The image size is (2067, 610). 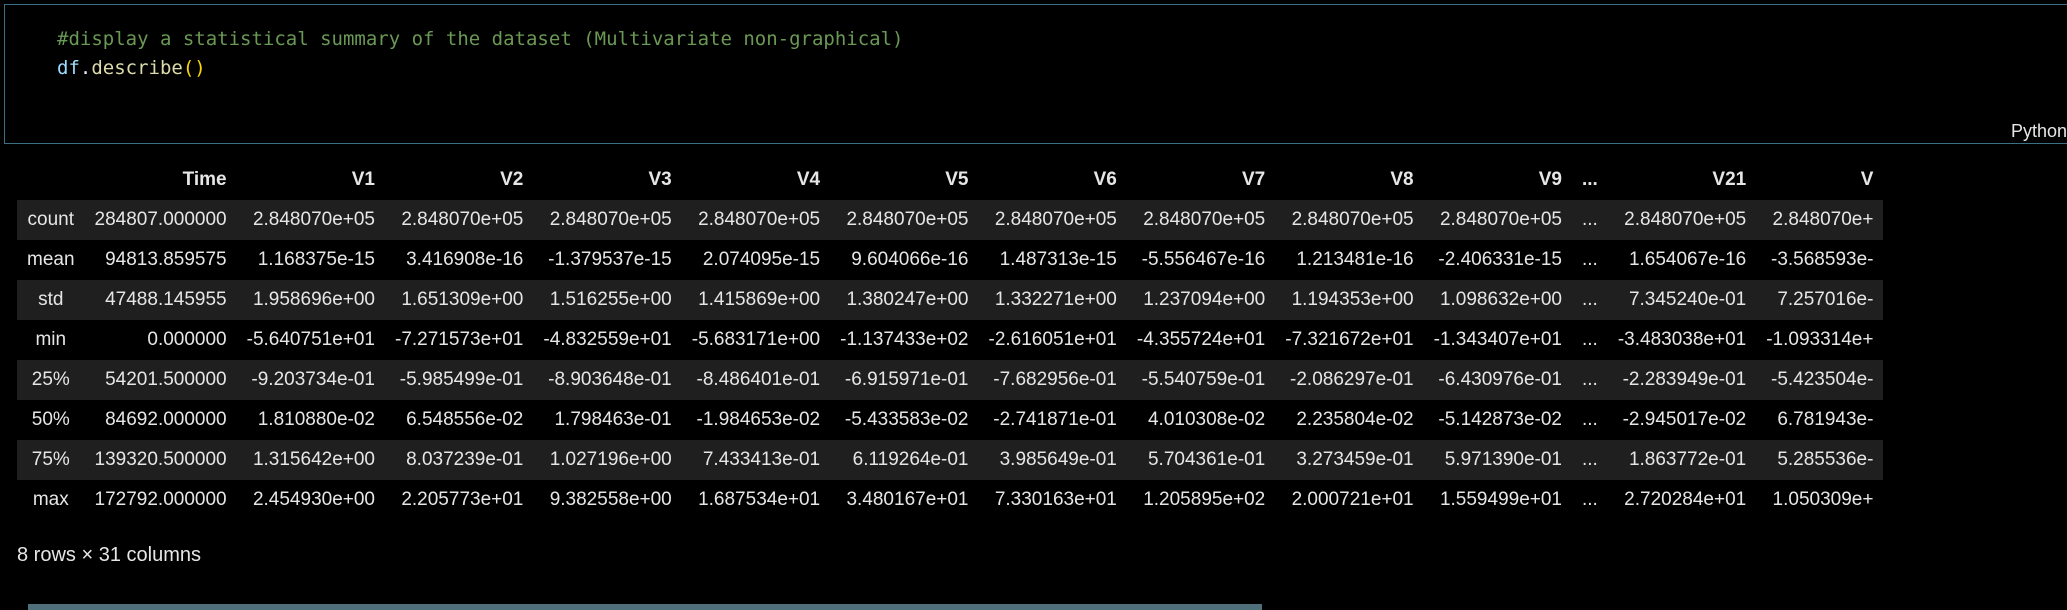 What do you see at coordinates (160, 300) in the screenshot?
I see `table-cell: 47488.145955` at bounding box center [160, 300].